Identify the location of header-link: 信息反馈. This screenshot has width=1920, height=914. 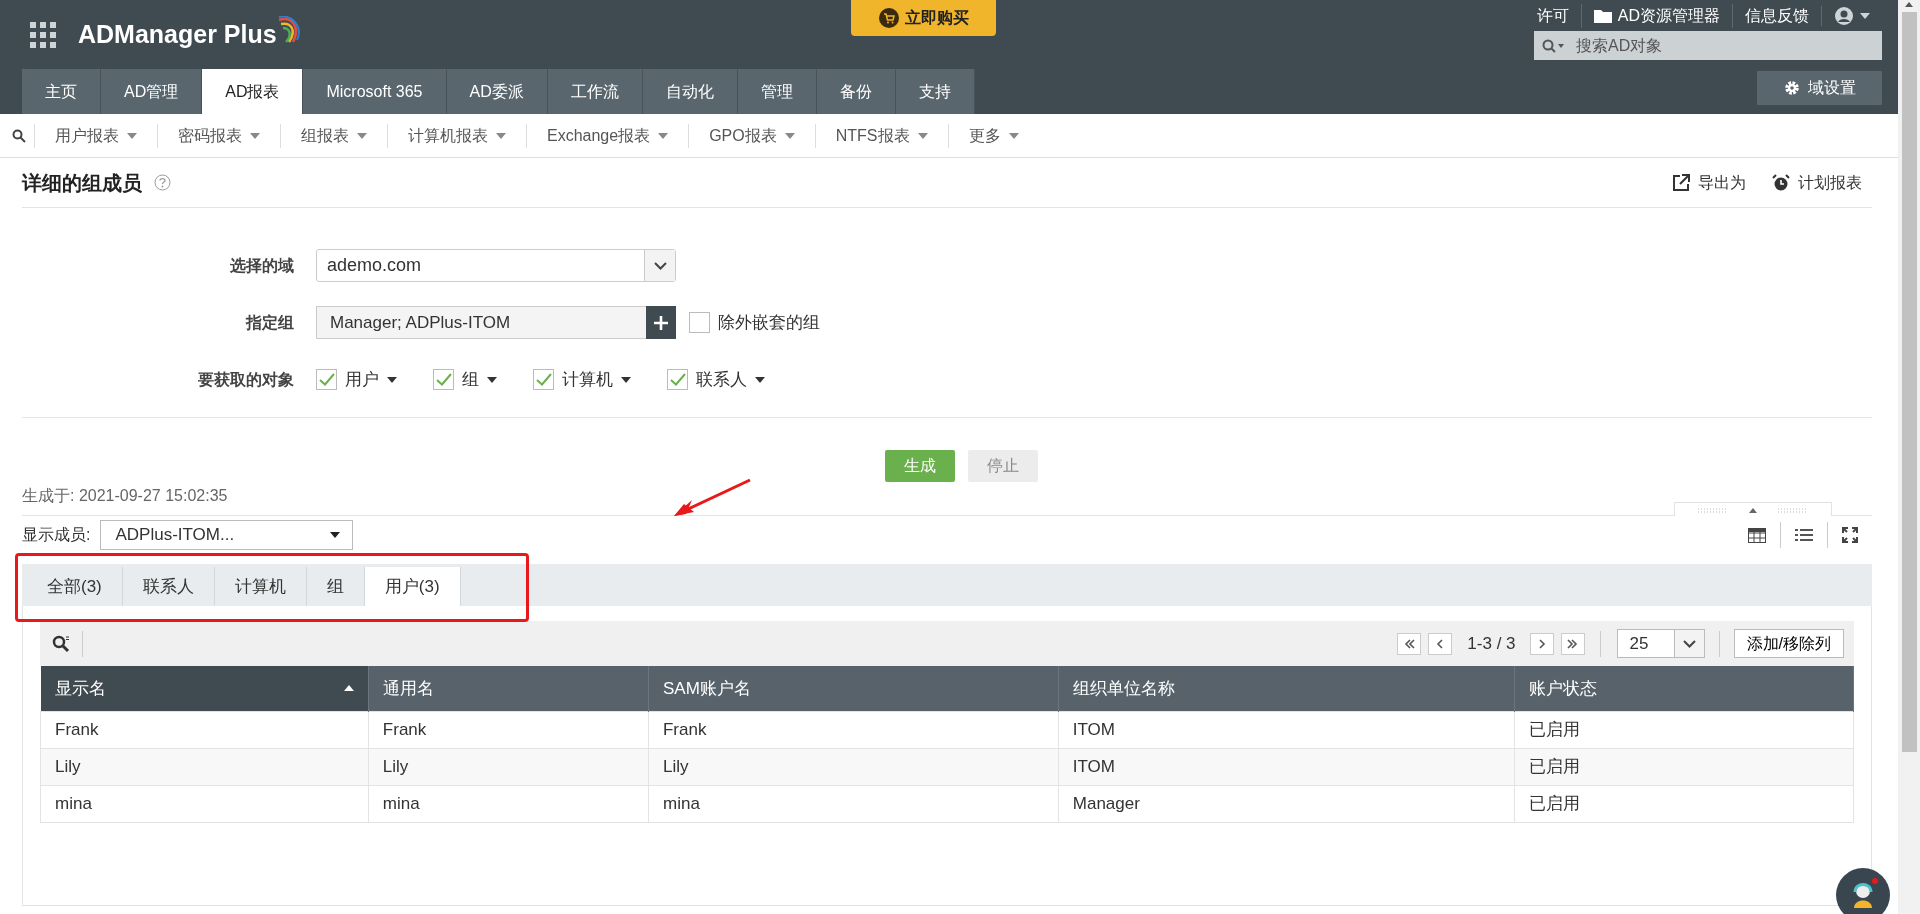
(1776, 15).